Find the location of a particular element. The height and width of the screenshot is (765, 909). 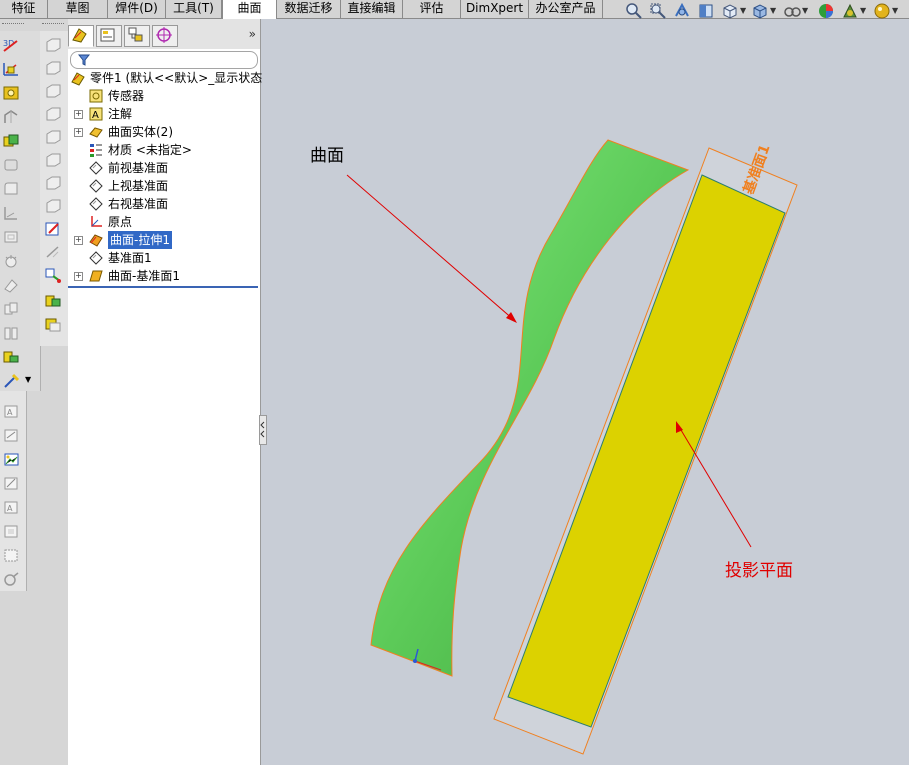

ruled-surface-icon is located at coordinates (11, 285).